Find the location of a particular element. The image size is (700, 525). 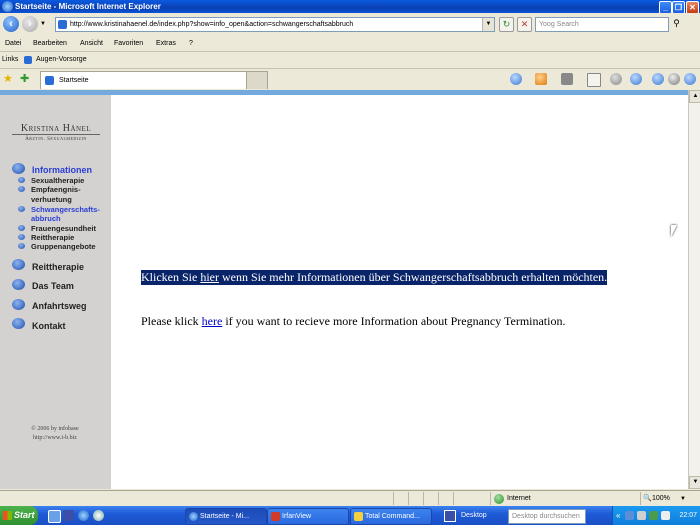

nav-sub-reittherapie: Reittherapie is located at coordinates (52, 237).